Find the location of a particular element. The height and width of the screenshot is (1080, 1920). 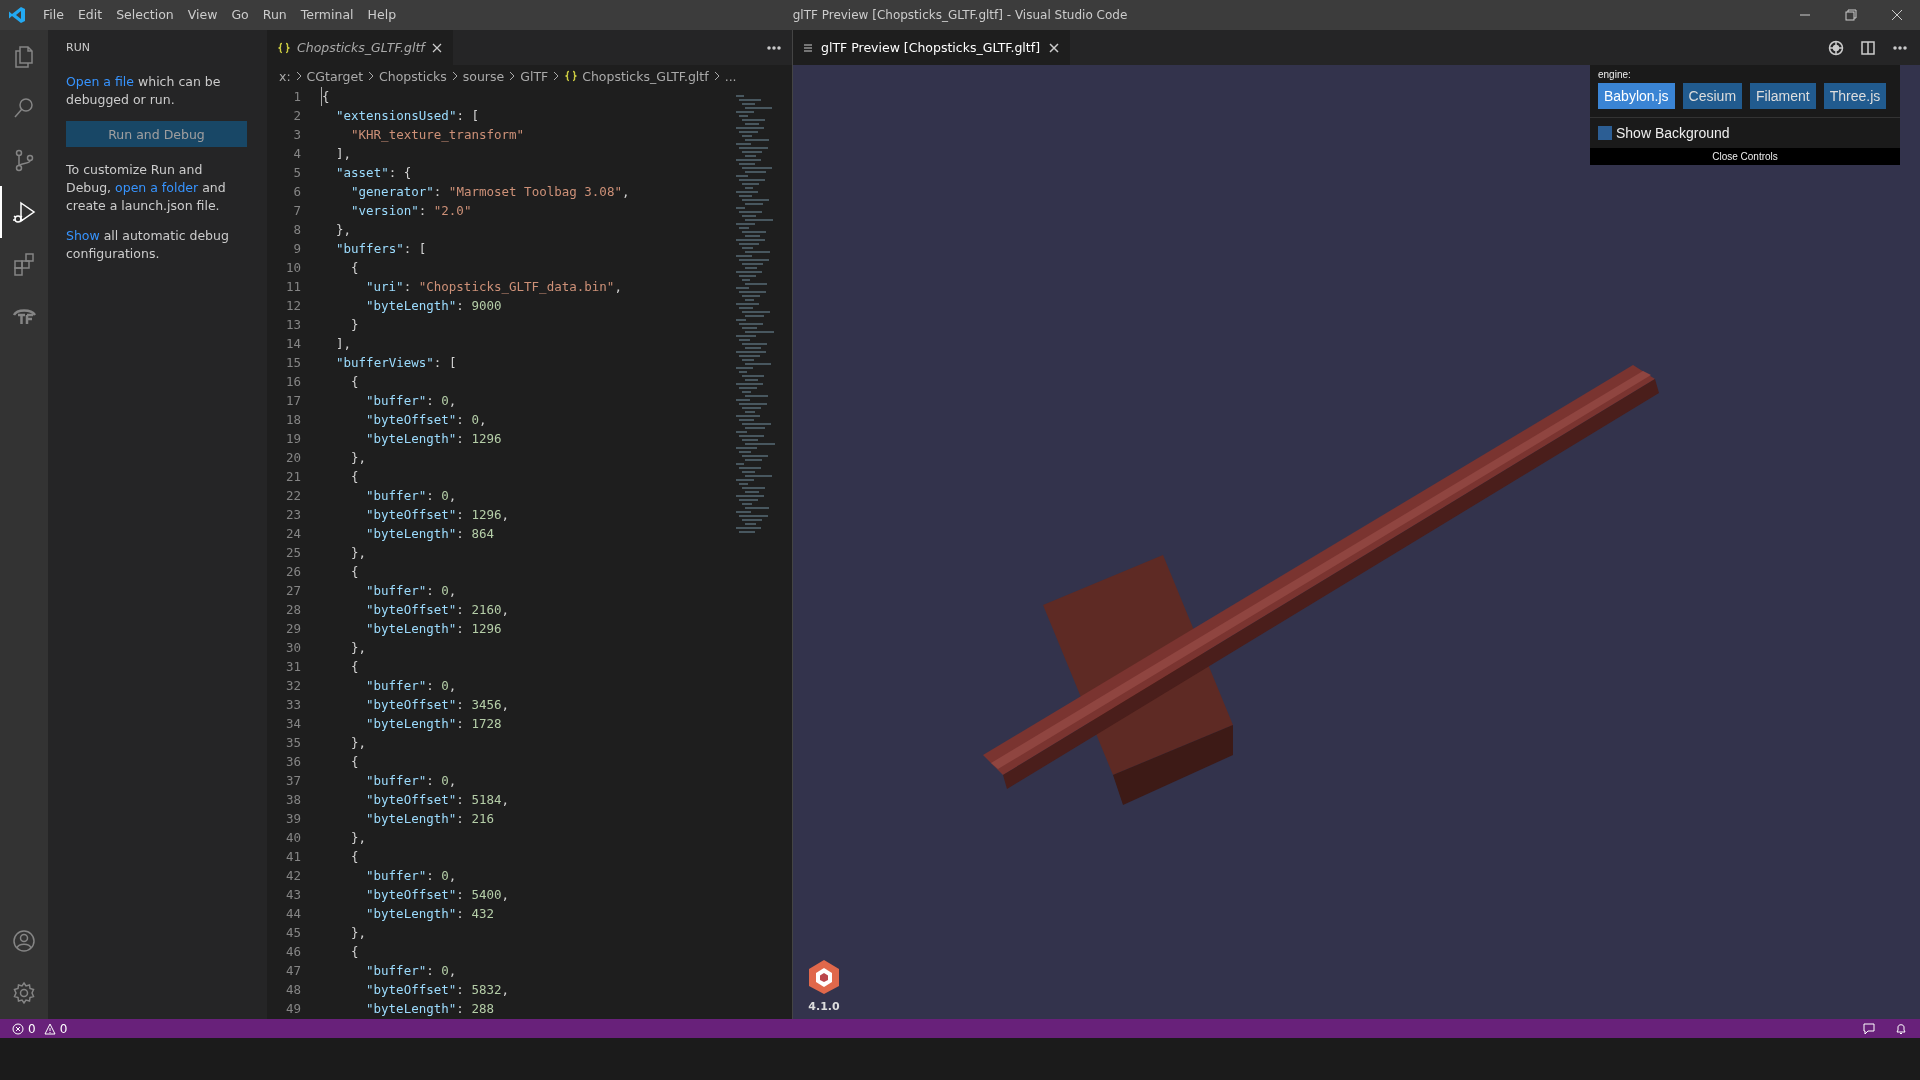

line-number: 4 is located at coordinates (297, 154).